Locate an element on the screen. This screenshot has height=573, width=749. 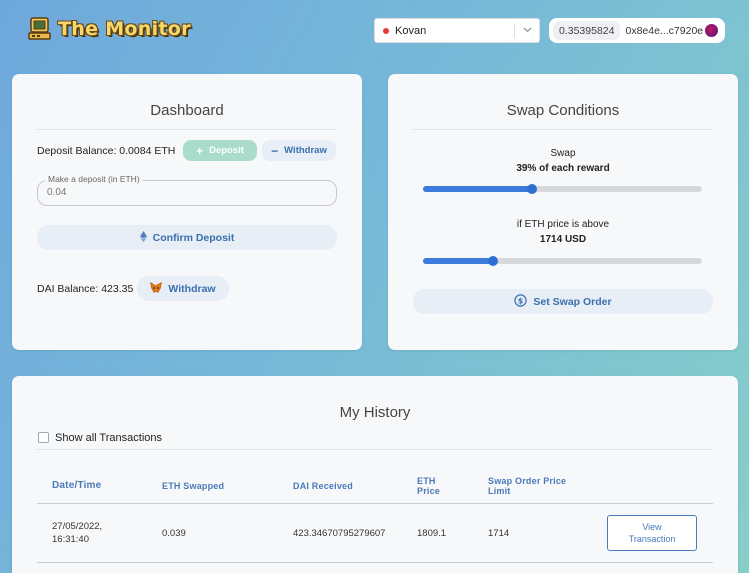
column-header-eth-swapped: ETH Swapped is located at coordinates (193, 486).